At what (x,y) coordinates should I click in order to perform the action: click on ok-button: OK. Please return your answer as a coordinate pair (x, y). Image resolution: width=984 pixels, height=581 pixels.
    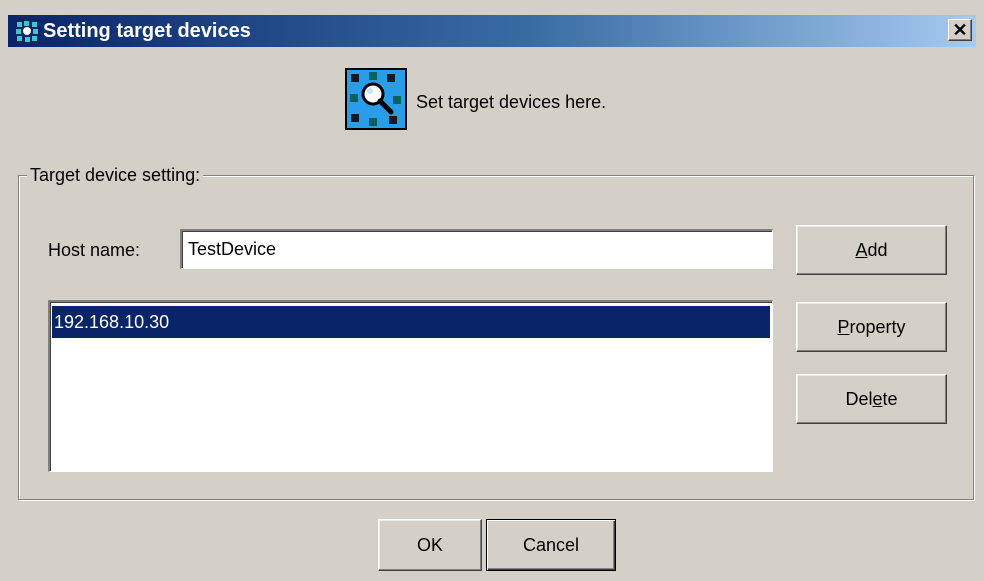
    Looking at the image, I should click on (430, 545).